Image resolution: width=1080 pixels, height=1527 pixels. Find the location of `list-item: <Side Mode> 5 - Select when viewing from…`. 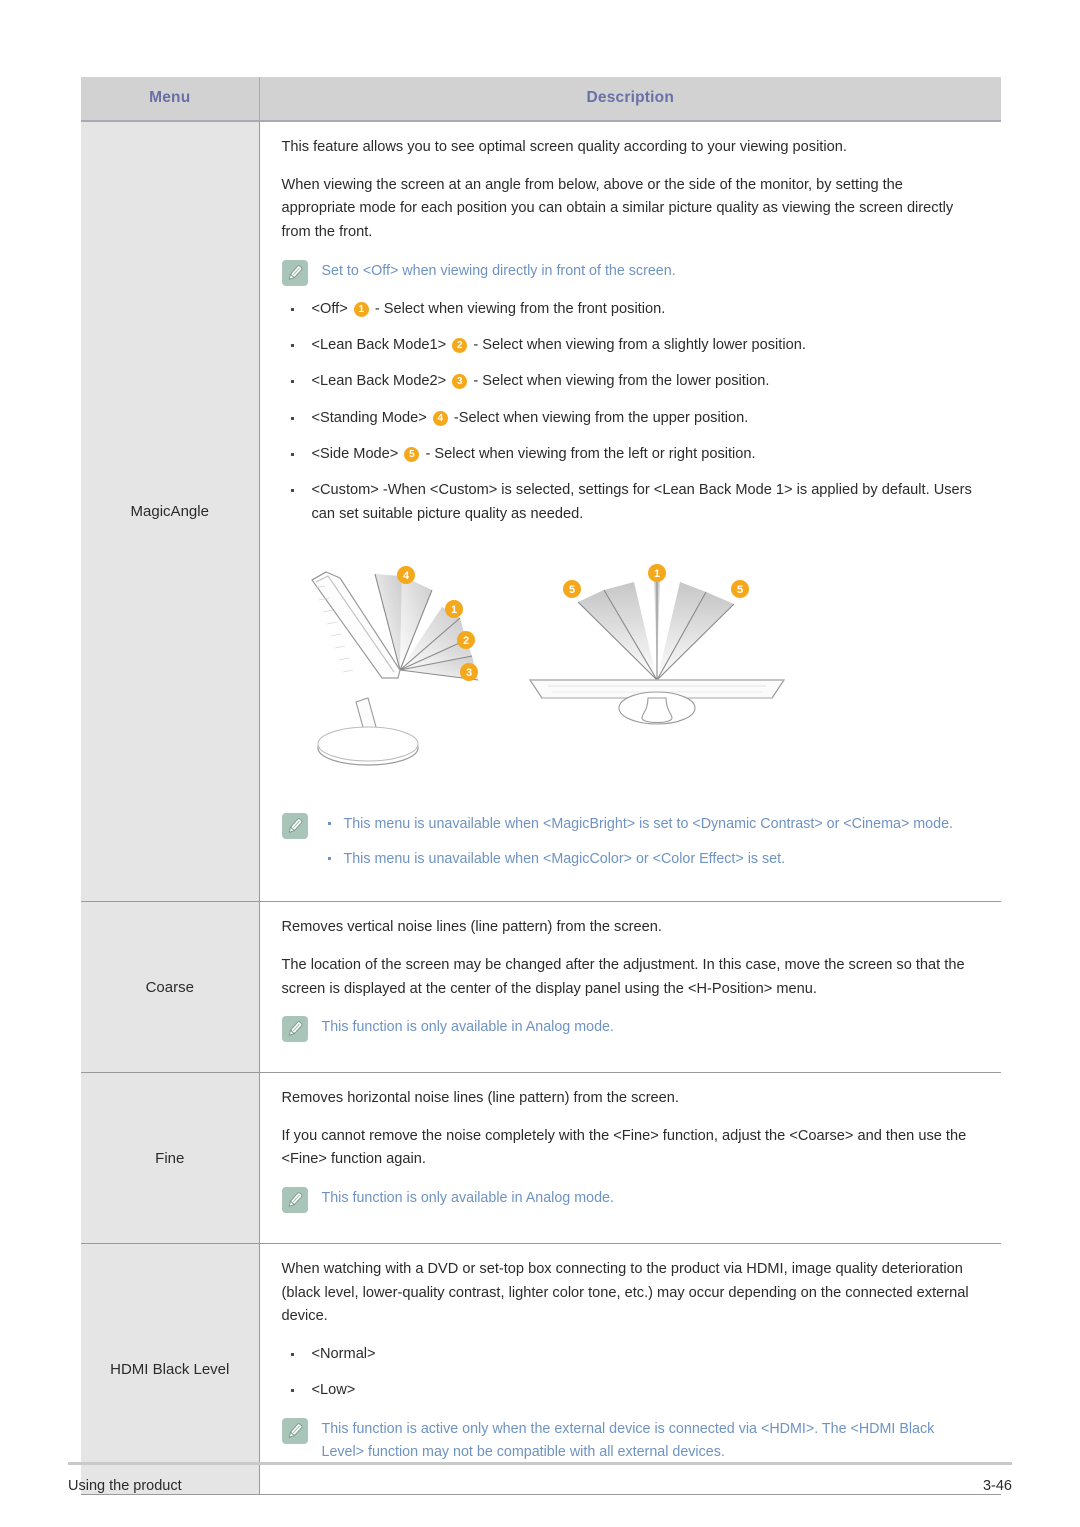

list-item: <Side Mode> 5 - Select when viewing from… is located at coordinates (631, 454).